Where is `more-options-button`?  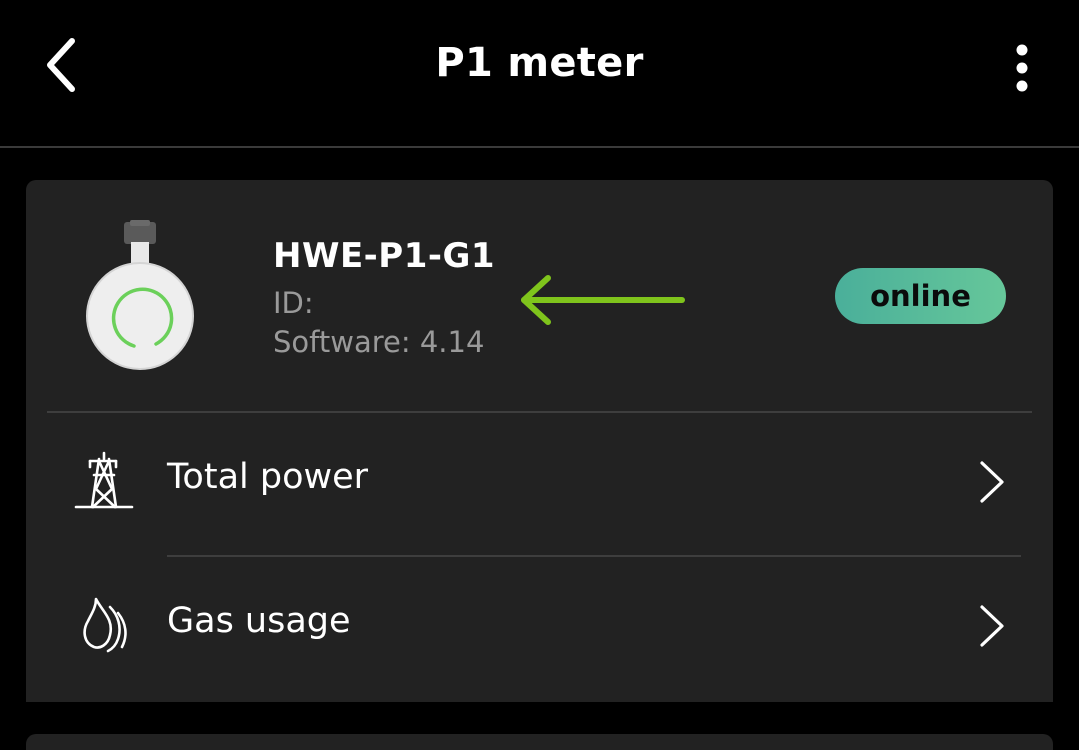
more-options-button is located at coordinates (1022, 68).